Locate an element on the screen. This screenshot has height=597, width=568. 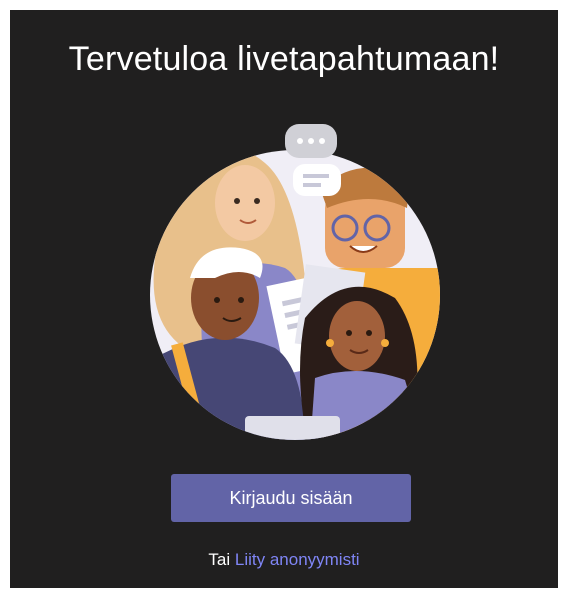
page-title: Tervetuloa livetapahtumaan! is located at coordinates (284, 59).